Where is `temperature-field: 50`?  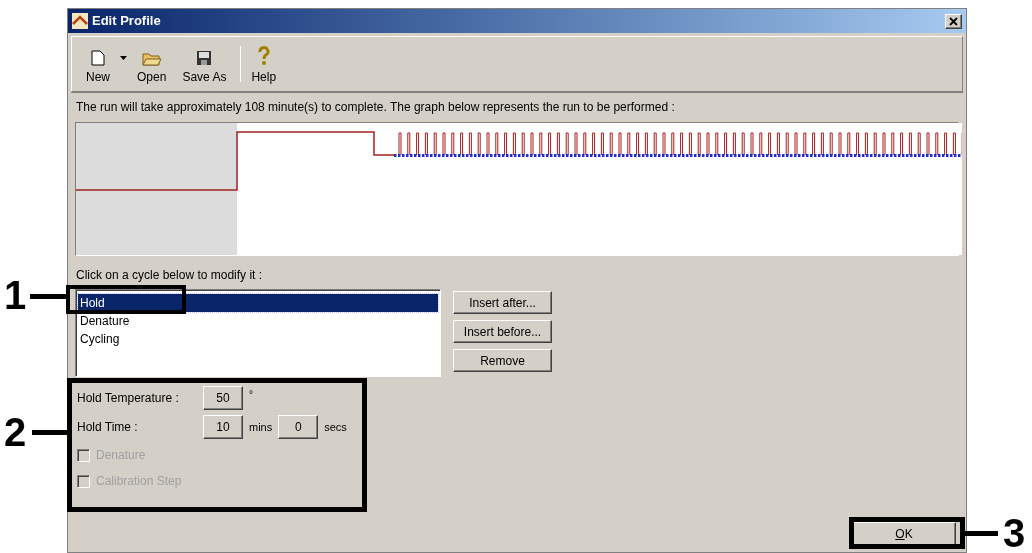 temperature-field: 50 is located at coordinates (223, 398).